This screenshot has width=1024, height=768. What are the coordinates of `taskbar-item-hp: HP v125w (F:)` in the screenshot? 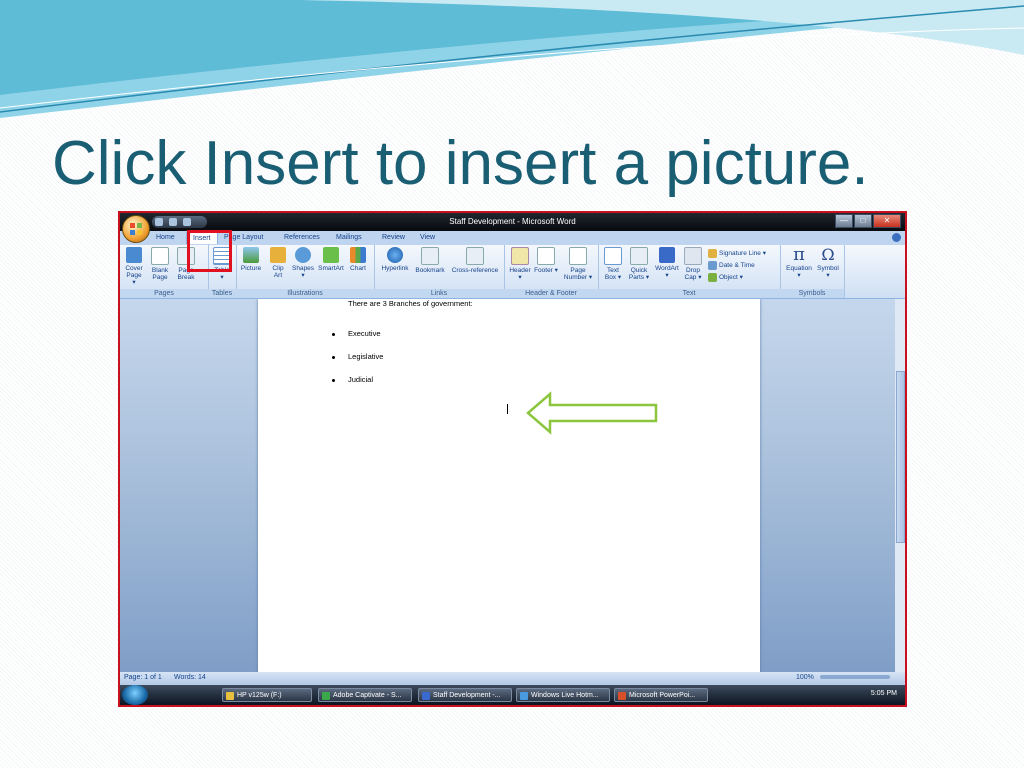 It's located at (267, 695).